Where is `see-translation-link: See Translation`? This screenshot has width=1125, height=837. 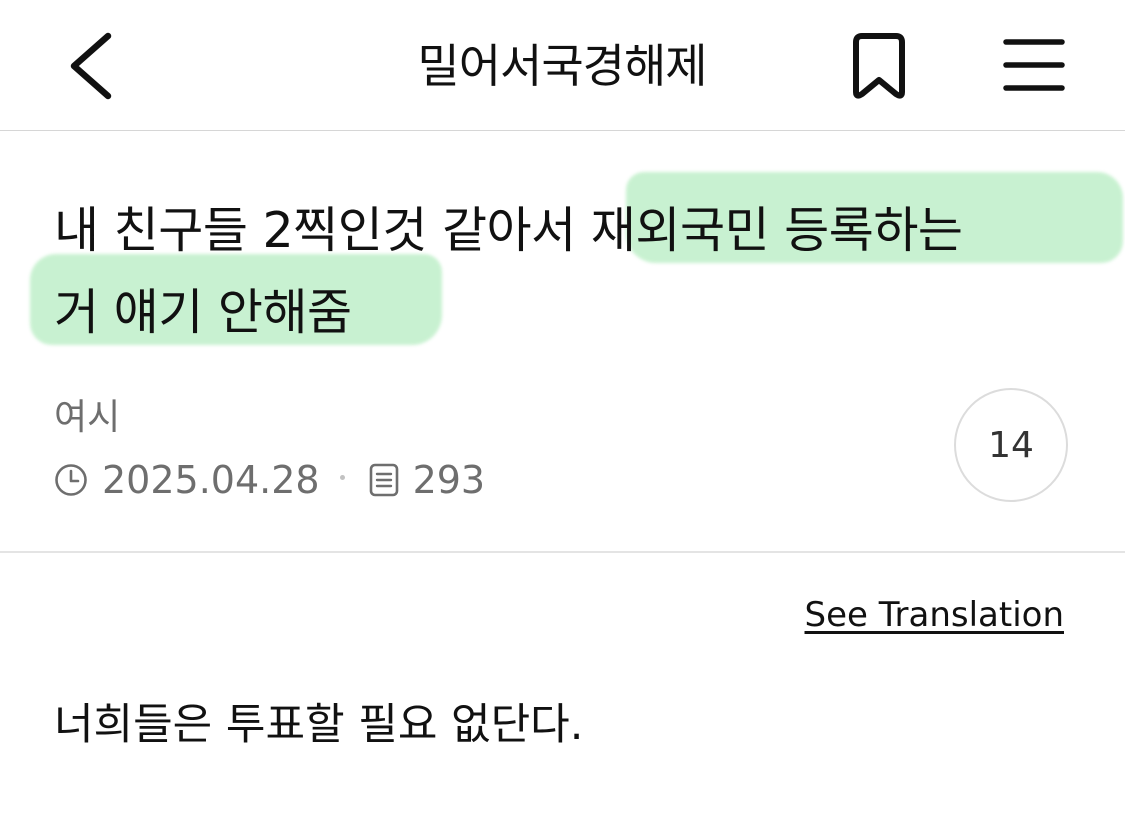 see-translation-link: See Translation is located at coordinates (934, 615).